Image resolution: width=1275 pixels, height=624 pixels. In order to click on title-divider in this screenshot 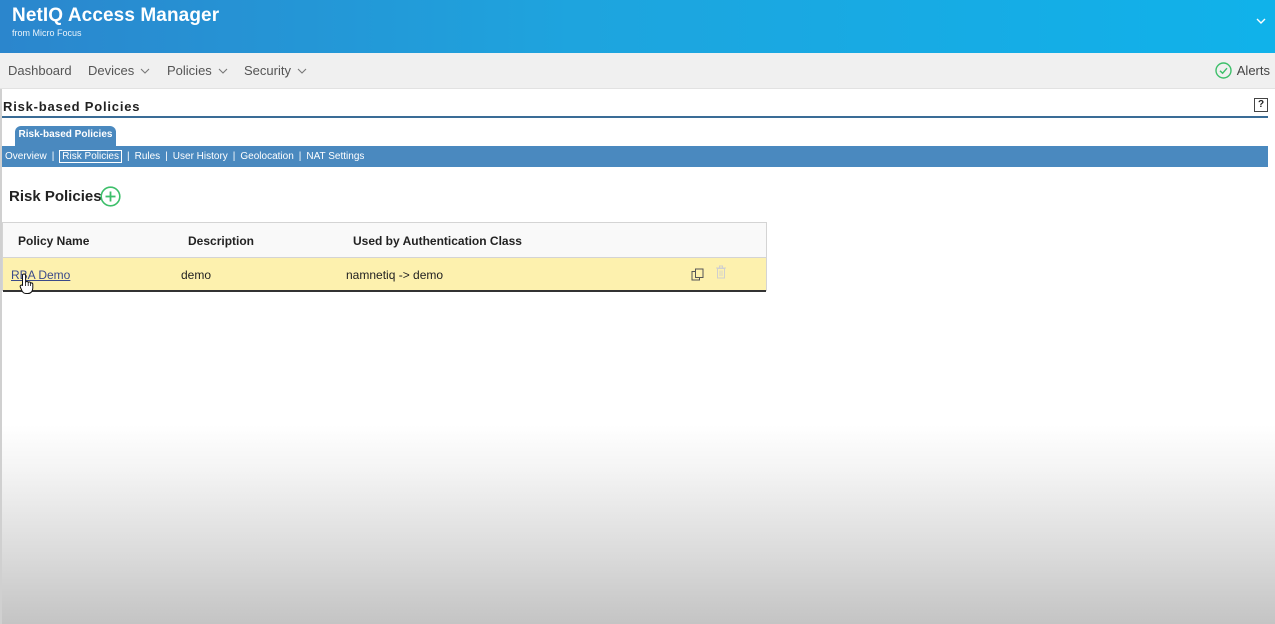, I will do `click(635, 117)`.